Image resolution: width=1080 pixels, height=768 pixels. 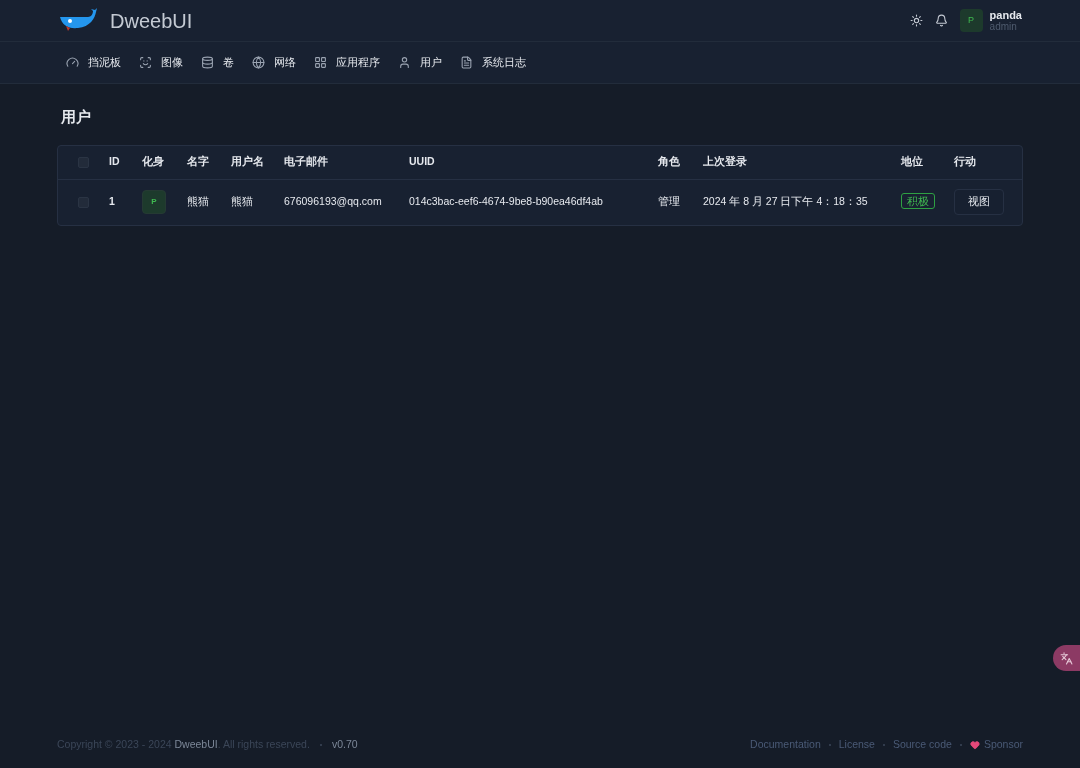 What do you see at coordinates (198, 161) in the screenshot?
I see `column-header: 名字` at bounding box center [198, 161].